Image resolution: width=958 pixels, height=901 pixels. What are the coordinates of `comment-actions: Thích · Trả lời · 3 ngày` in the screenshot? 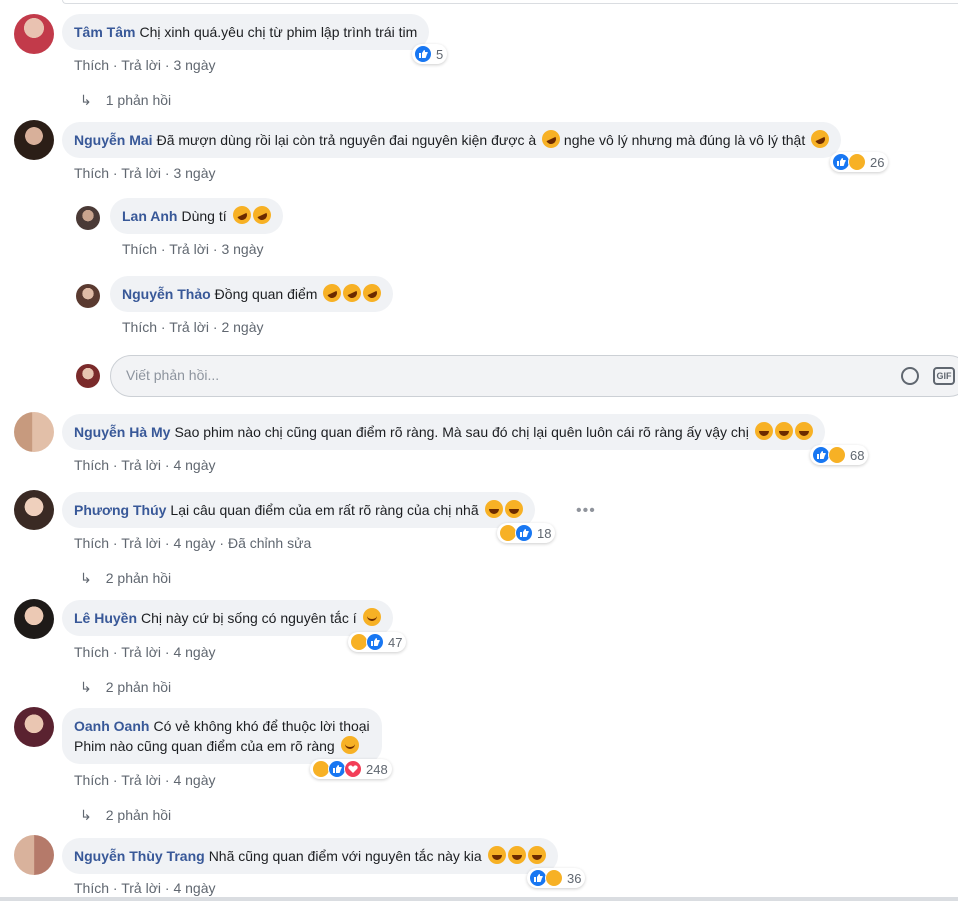 It's located at (145, 173).